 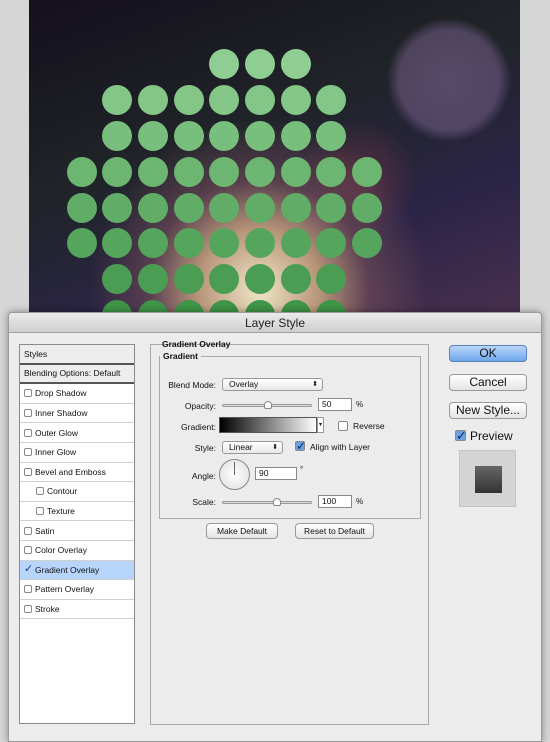 I want to click on scale-slider-thumb, so click(x=277, y=502).